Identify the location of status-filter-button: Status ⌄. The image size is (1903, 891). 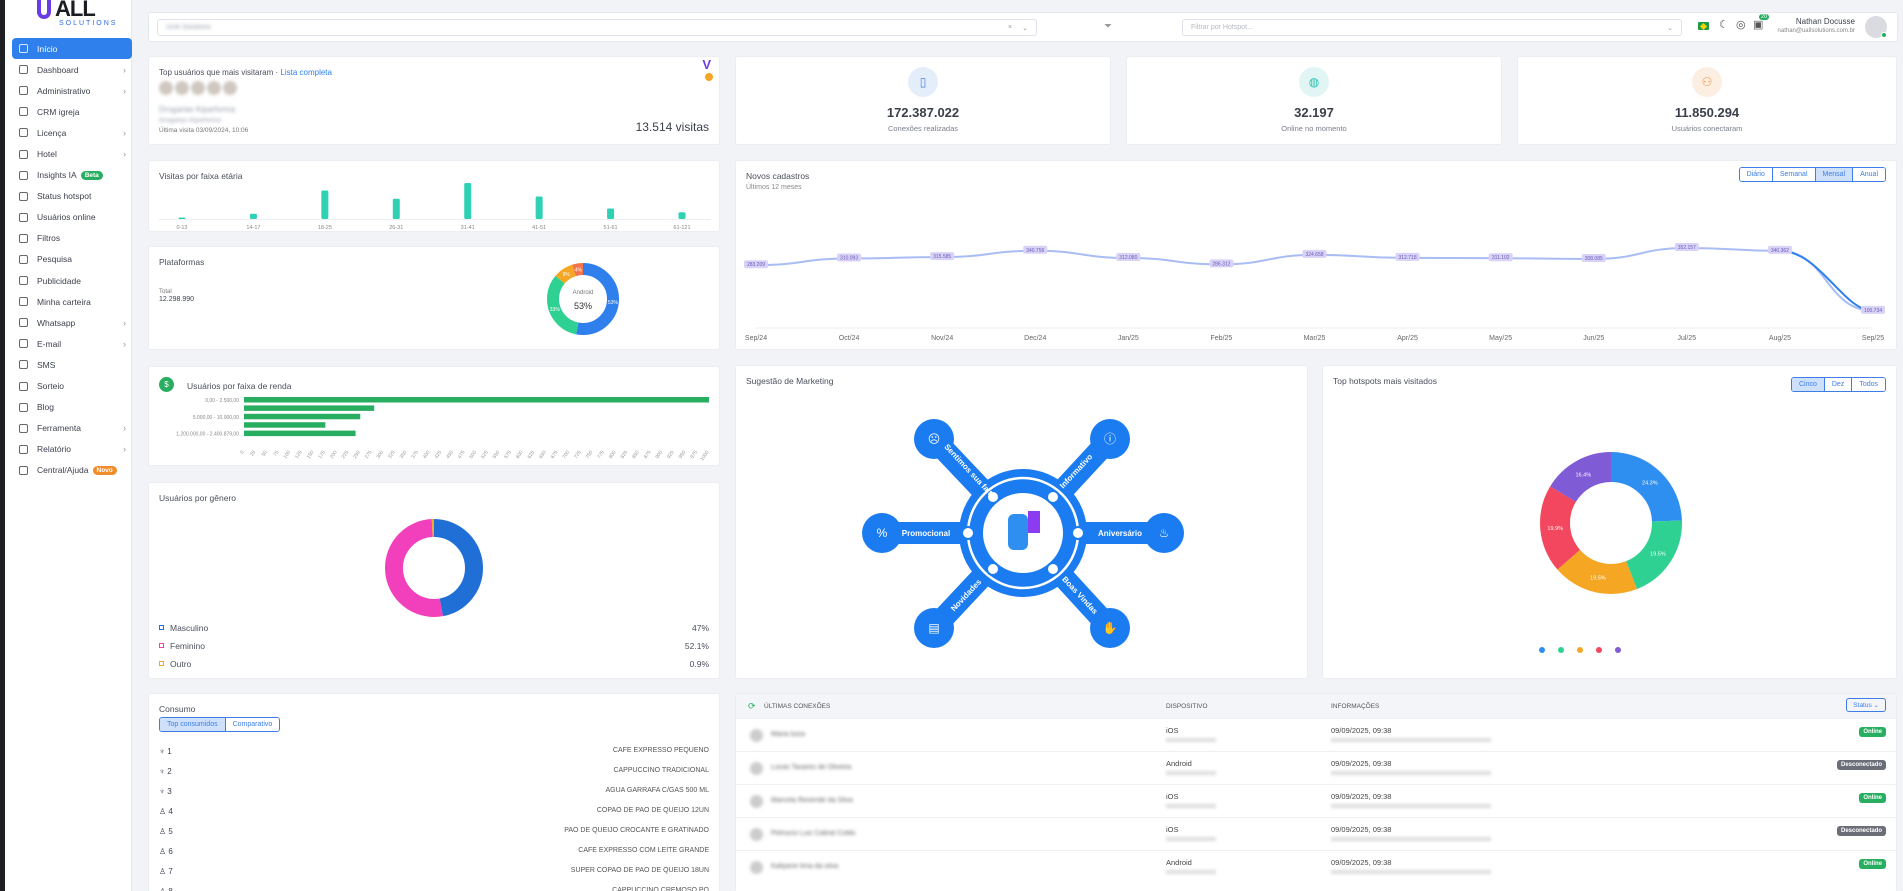
(1866, 705).